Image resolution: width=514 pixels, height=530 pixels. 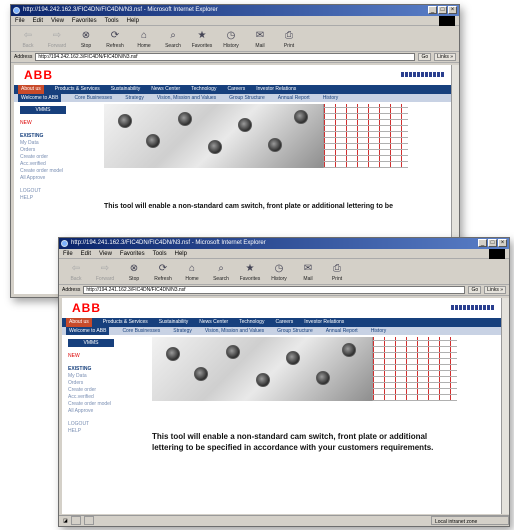 I want to click on cam-switch-knob-icon, so click(x=185, y=119).